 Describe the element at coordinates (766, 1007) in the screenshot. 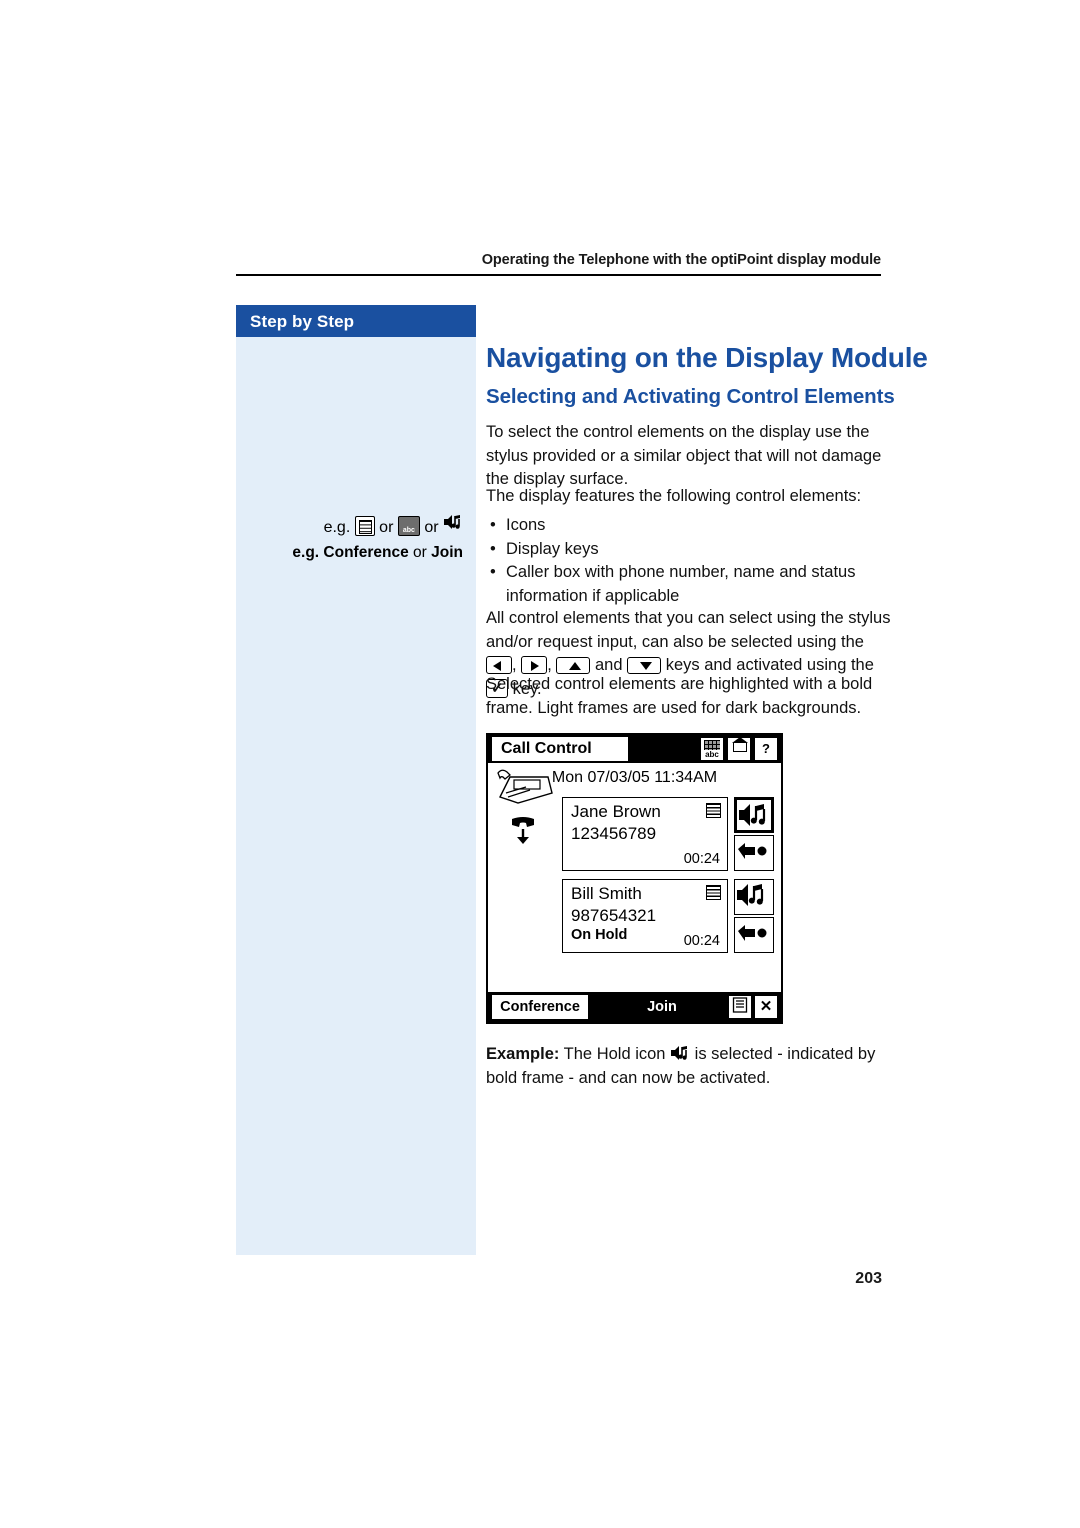

I see `close-icon: ✕` at that location.